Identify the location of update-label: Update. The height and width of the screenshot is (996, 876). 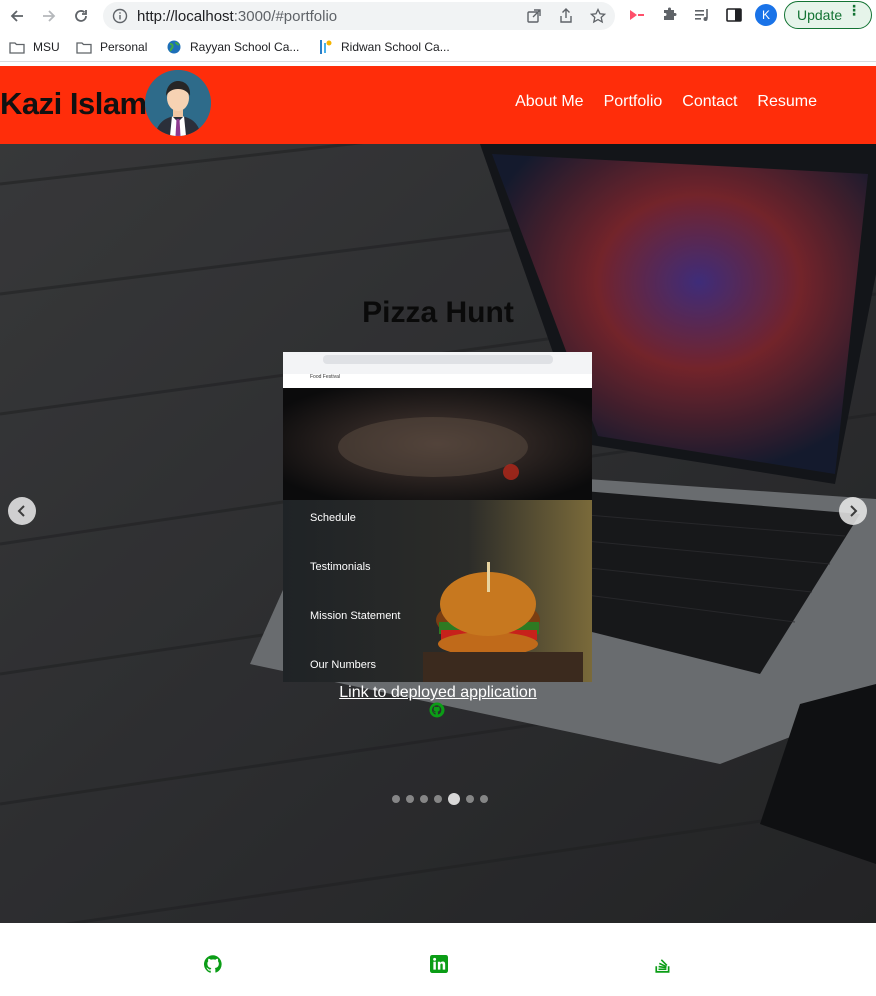
(820, 15).